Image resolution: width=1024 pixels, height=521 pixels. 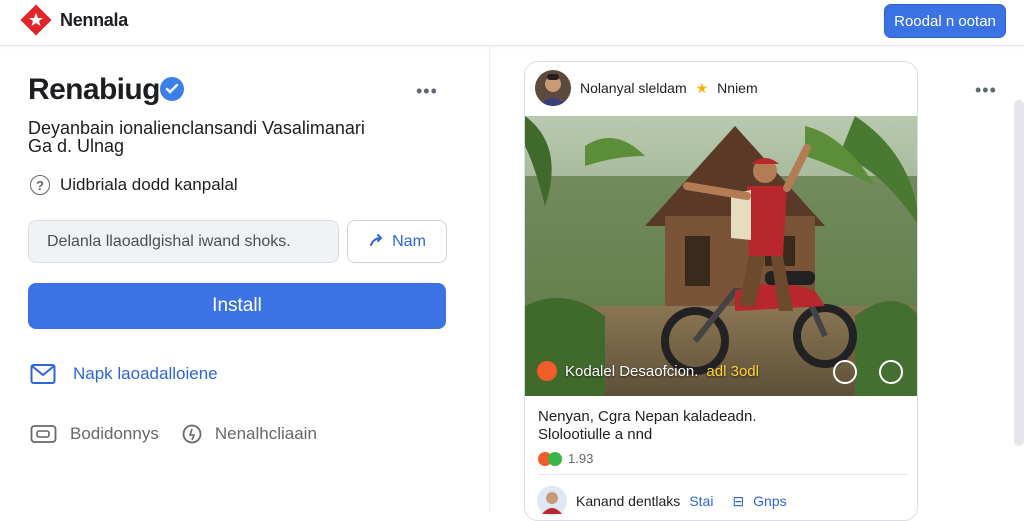 What do you see at coordinates (43, 434) in the screenshot?
I see `card-icon` at bounding box center [43, 434].